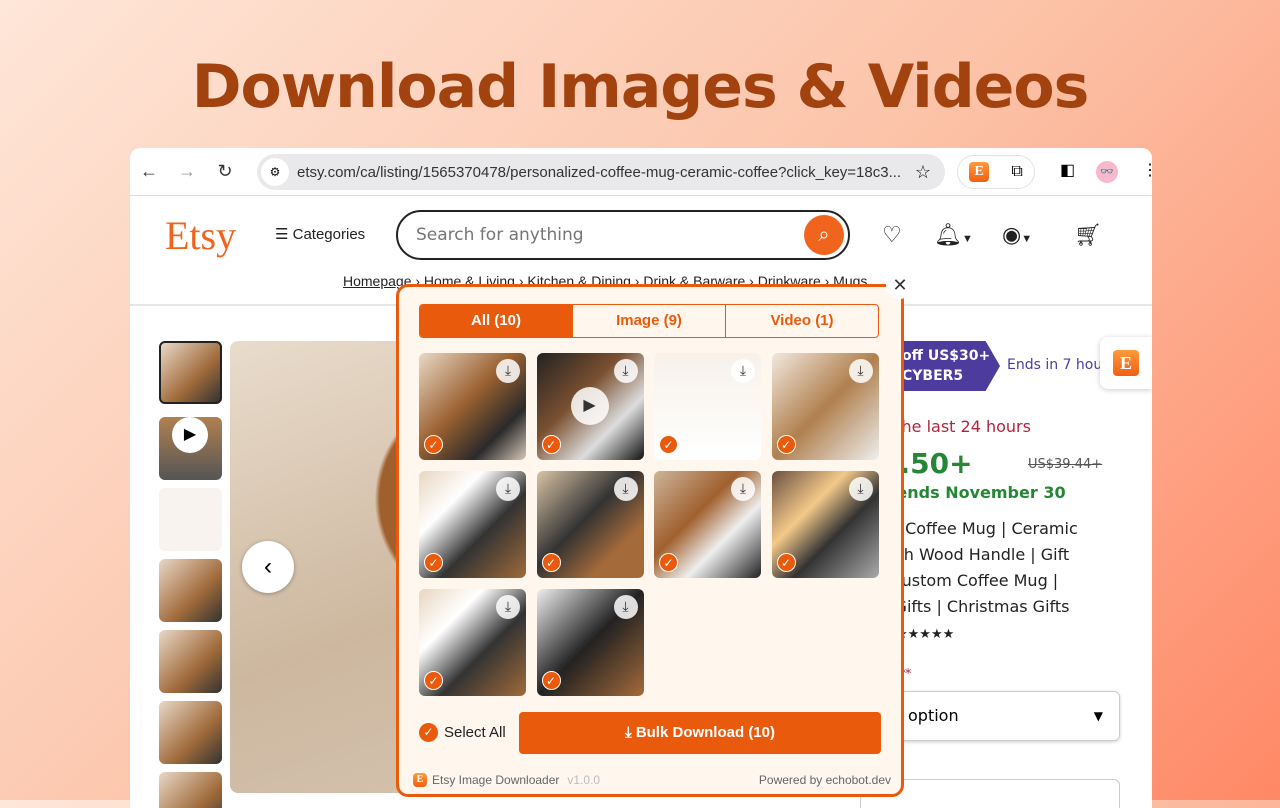  I want to click on promo-line: off US$30+, so click(946, 356).